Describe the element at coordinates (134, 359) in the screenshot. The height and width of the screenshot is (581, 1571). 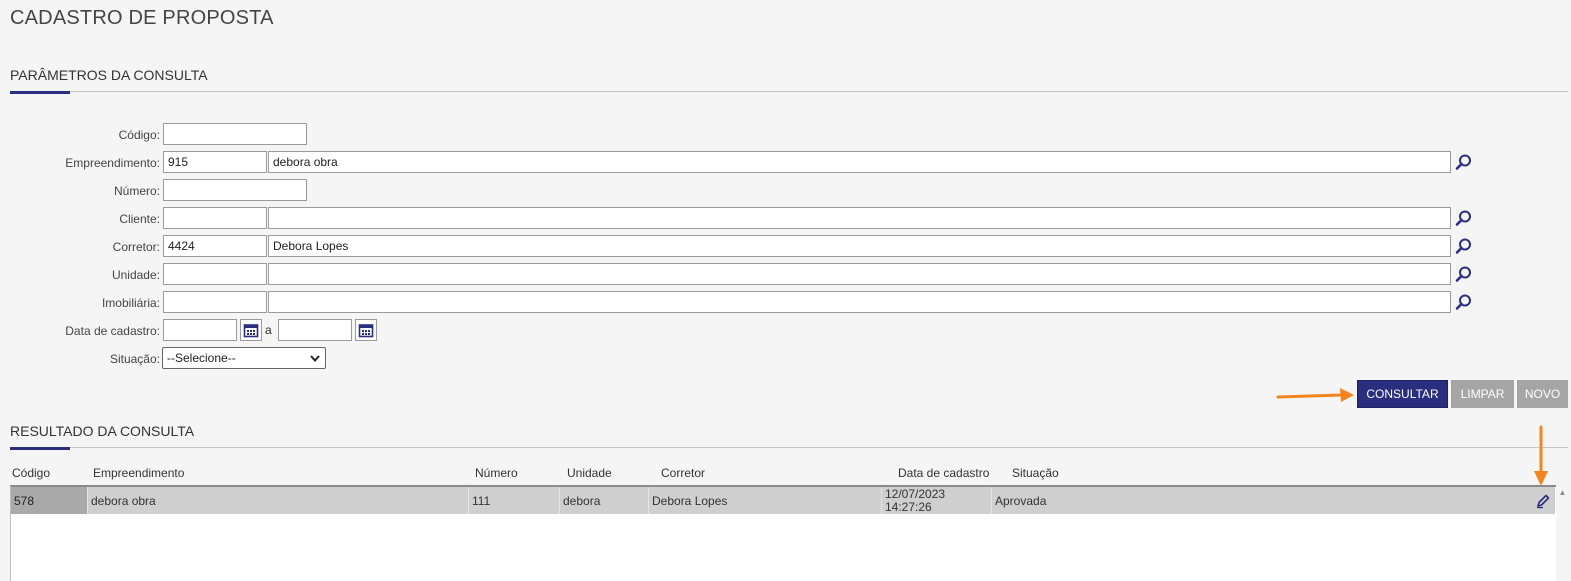
I see `situacao-label: Situação:` at that location.